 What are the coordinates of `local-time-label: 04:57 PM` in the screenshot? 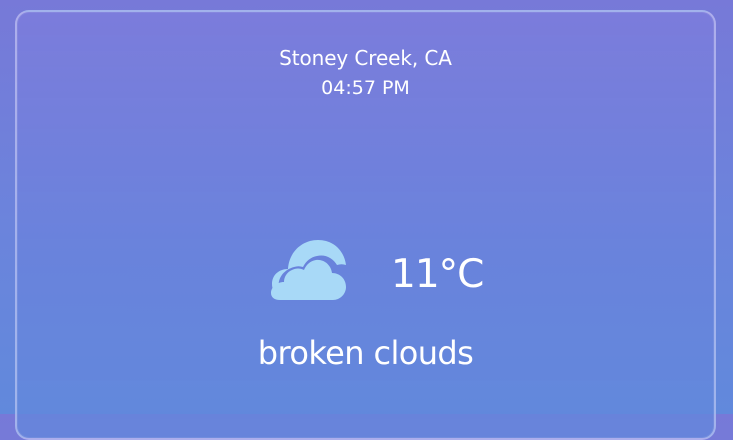 It's located at (365, 88).